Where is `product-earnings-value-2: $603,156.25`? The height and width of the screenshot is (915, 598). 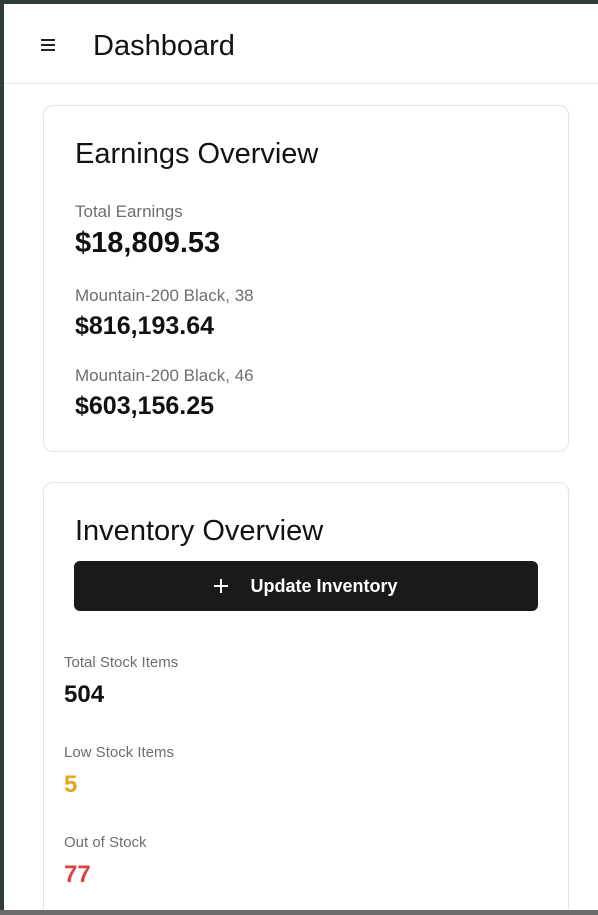
product-earnings-value-2: $603,156.25 is located at coordinates (145, 406).